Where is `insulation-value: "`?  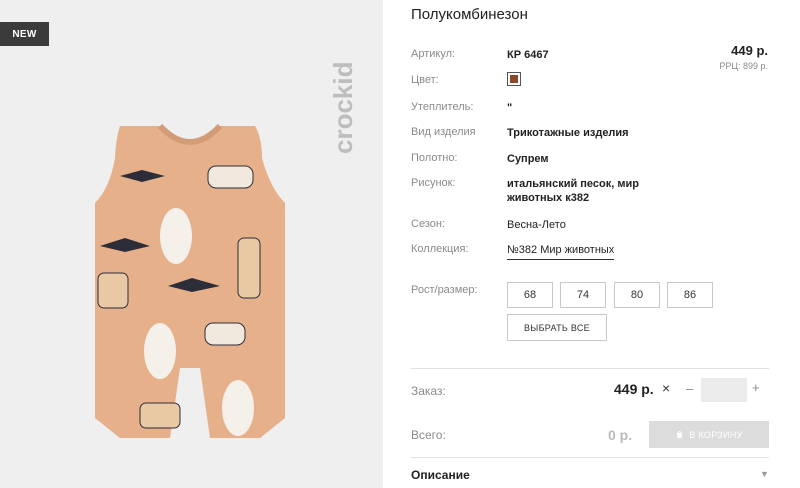 insulation-value: " is located at coordinates (510, 108).